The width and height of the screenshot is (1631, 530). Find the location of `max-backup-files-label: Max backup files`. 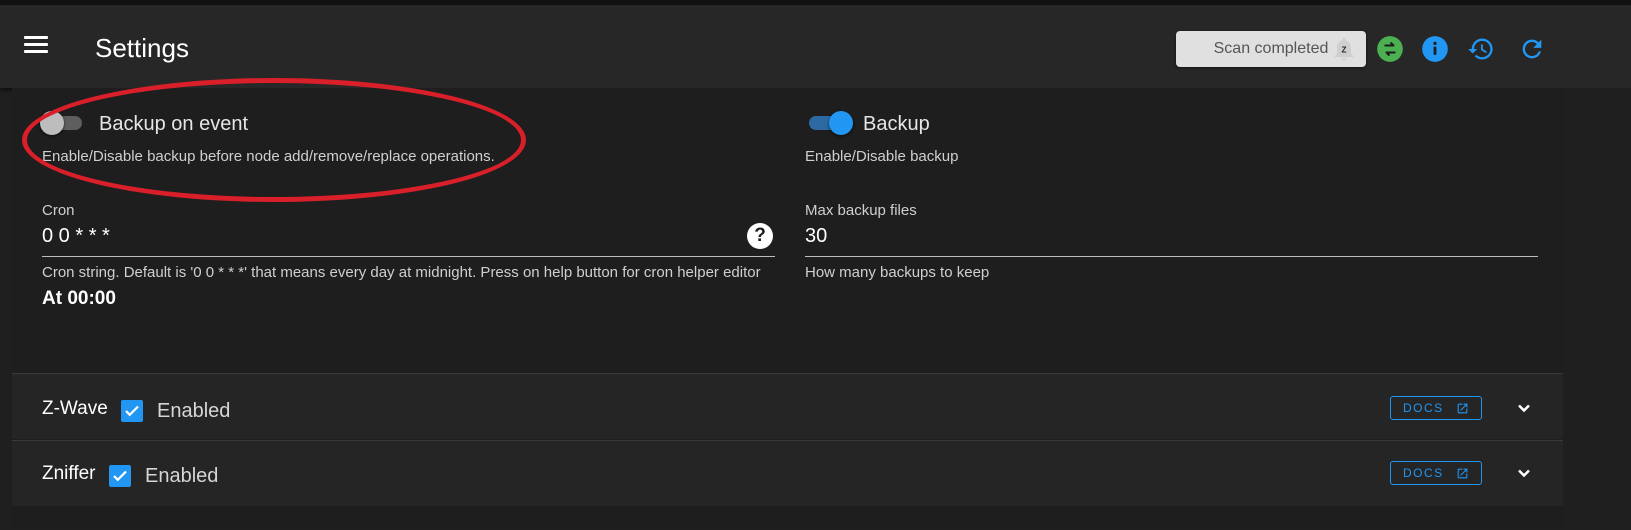

max-backup-files-label: Max backup files is located at coordinates (861, 210).